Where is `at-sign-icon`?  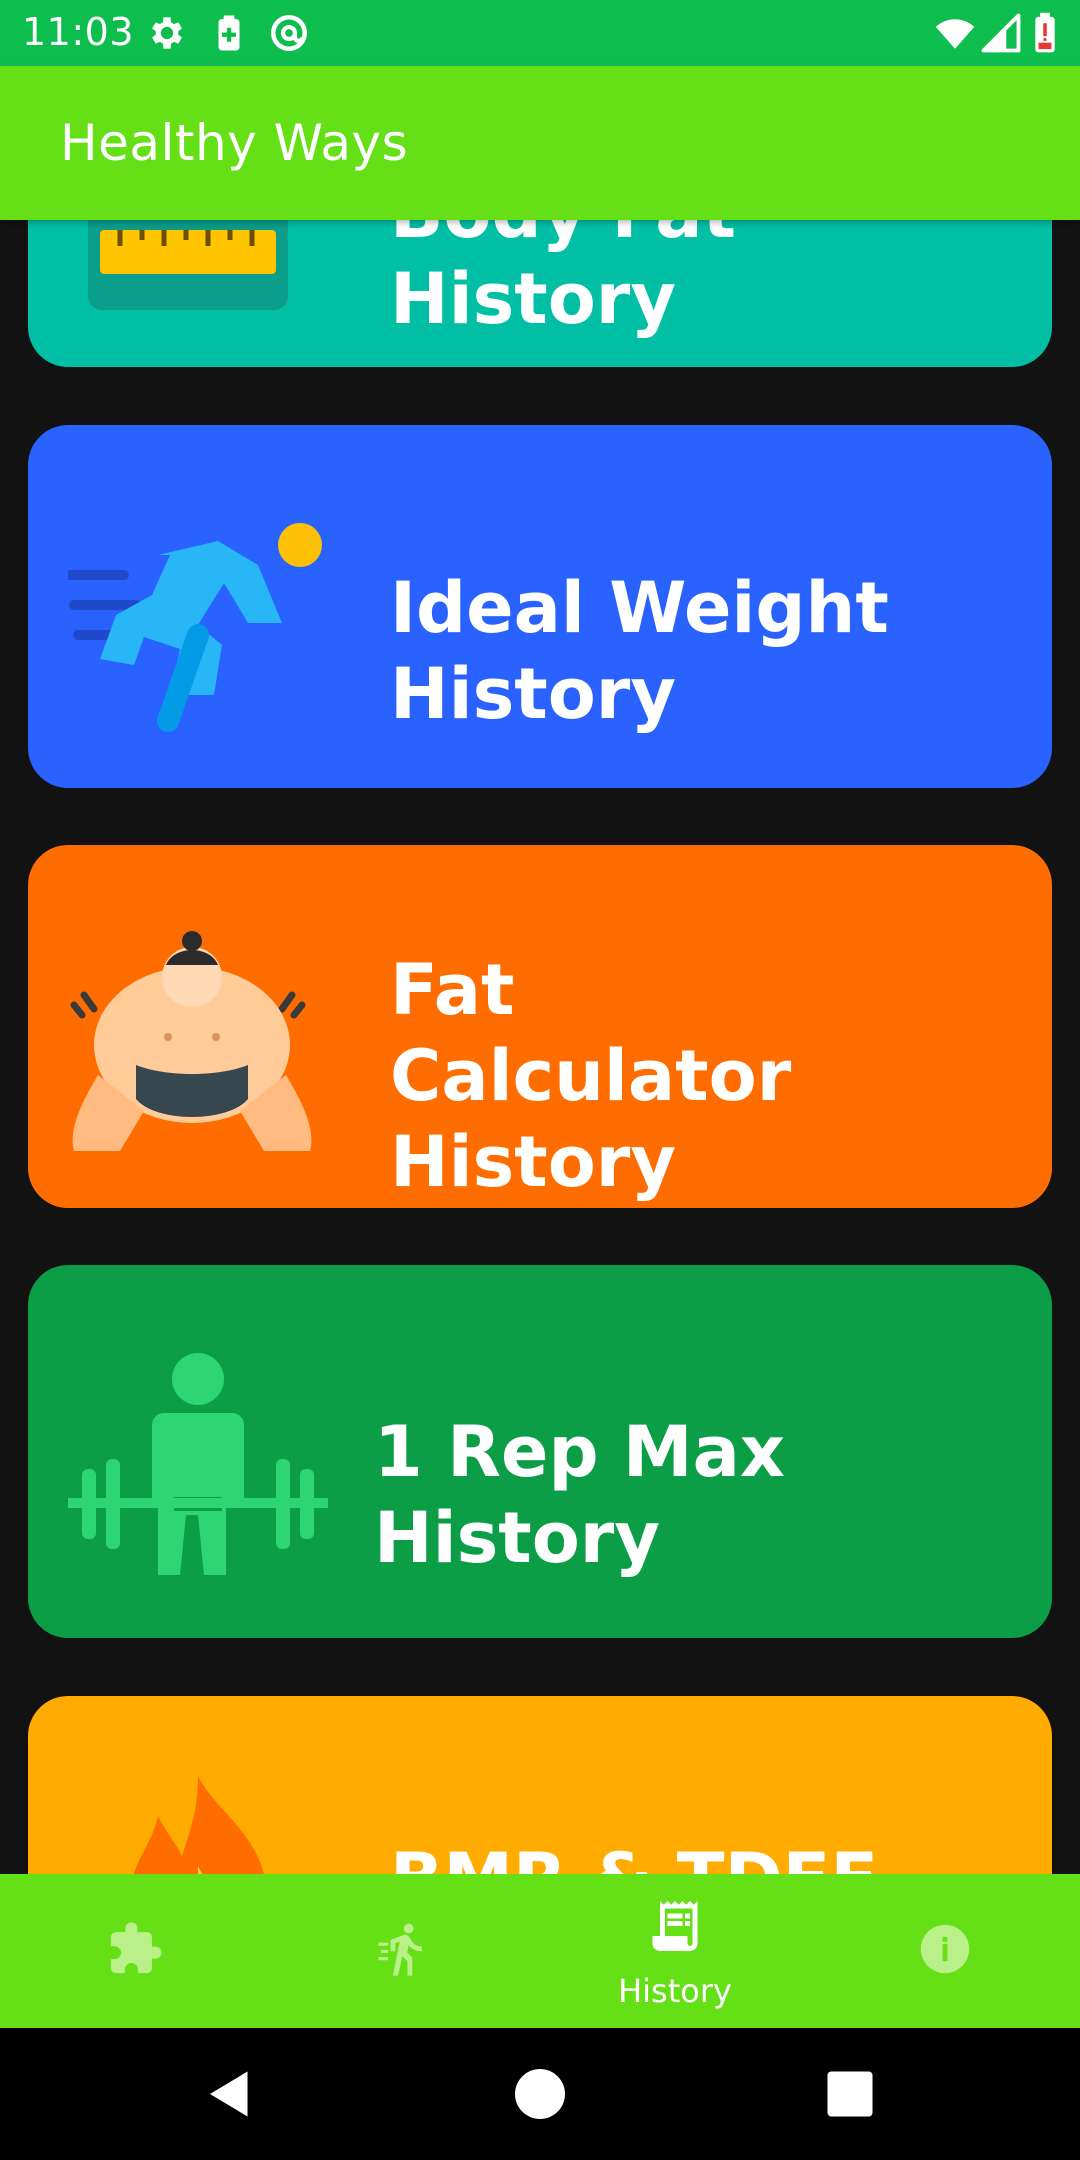 at-sign-icon is located at coordinates (289, 33).